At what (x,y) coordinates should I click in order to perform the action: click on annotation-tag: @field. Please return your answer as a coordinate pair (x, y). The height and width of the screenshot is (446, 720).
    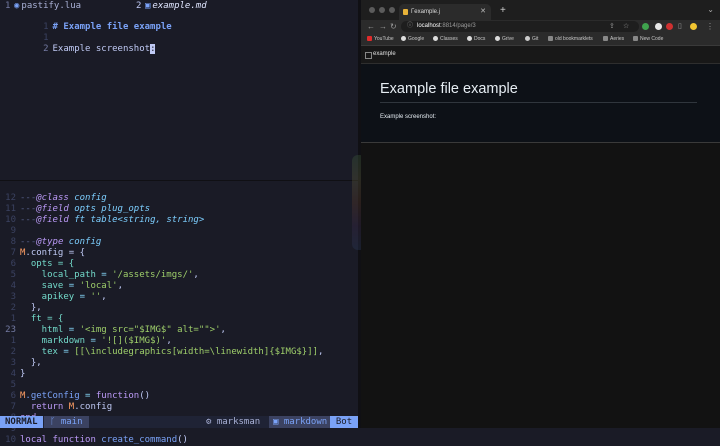
    Looking at the image, I should click on (52, 209).